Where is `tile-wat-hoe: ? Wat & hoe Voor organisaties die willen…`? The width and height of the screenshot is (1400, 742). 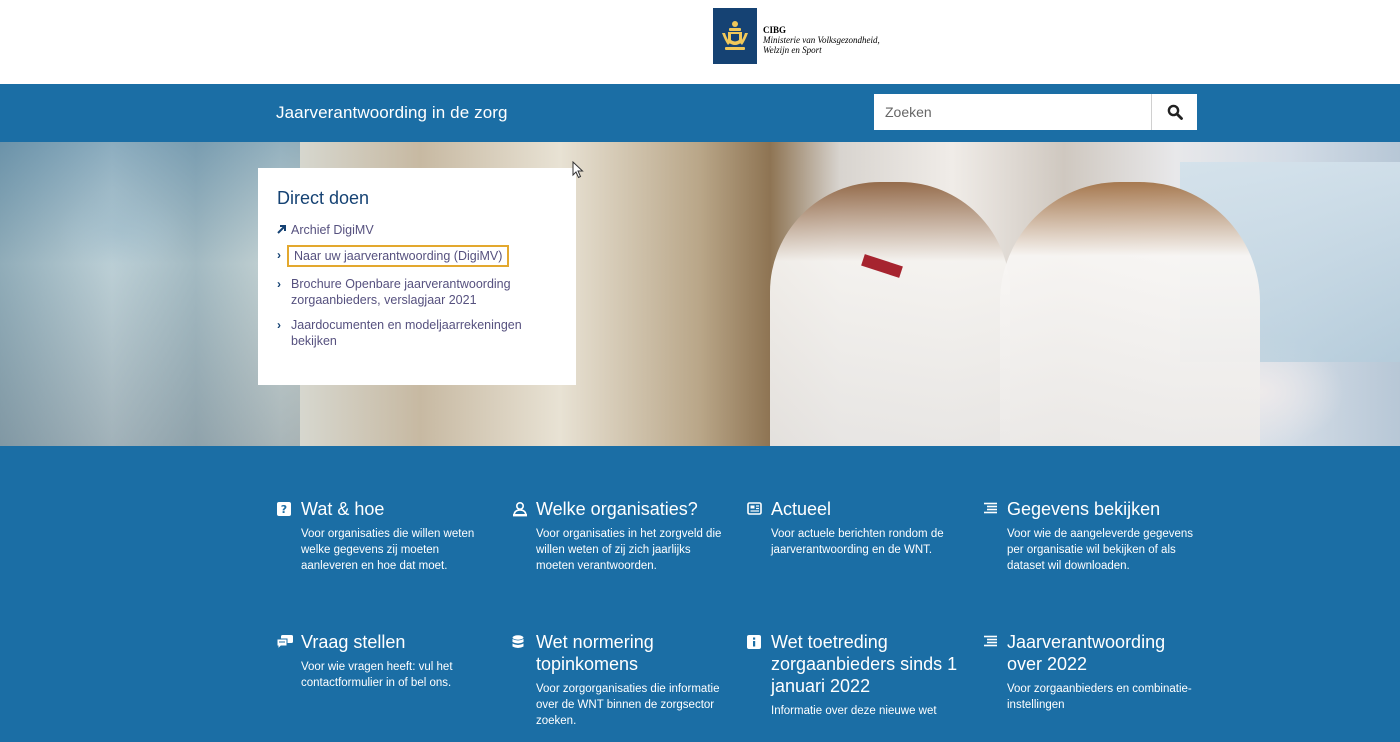
tile-wat-hoe: ? Wat & hoe Voor organisaties die willen… is located at coordinates (383, 536).